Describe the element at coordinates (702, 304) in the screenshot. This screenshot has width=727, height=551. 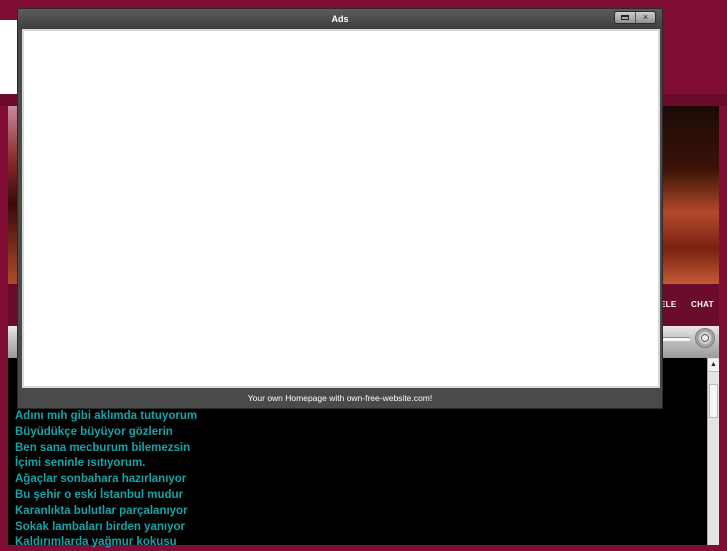
I see `nav-item-chat: CHAT` at that location.